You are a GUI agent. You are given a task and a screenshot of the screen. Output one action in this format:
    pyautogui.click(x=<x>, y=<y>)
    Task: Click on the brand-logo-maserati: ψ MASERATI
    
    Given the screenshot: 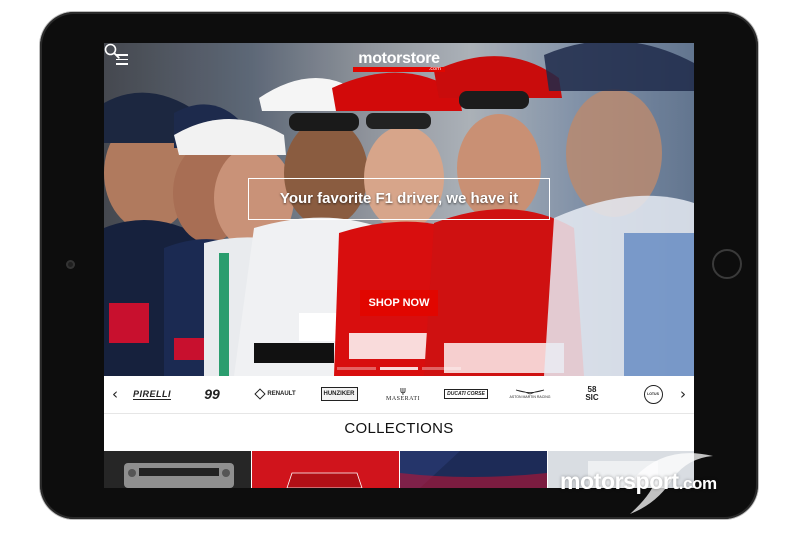 What is the action you would take?
    pyautogui.click(x=403, y=394)
    